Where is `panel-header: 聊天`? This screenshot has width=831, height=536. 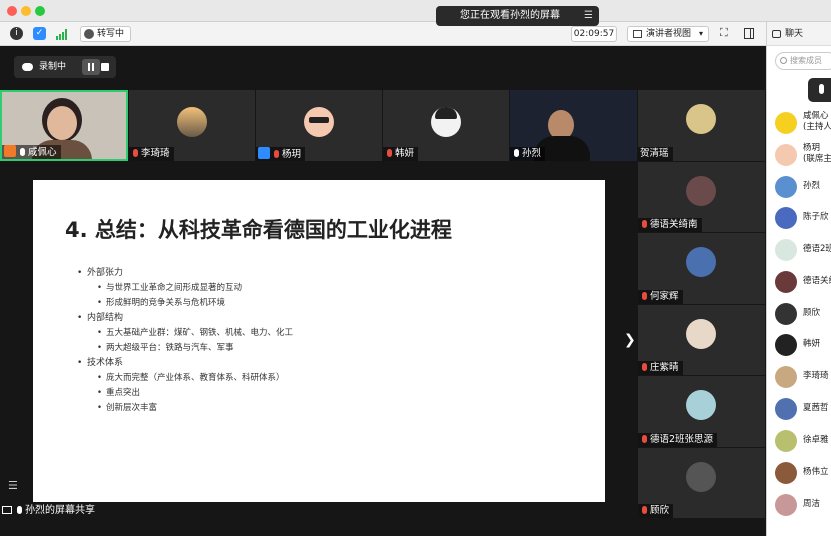 panel-header: 聊天 is located at coordinates (799, 34).